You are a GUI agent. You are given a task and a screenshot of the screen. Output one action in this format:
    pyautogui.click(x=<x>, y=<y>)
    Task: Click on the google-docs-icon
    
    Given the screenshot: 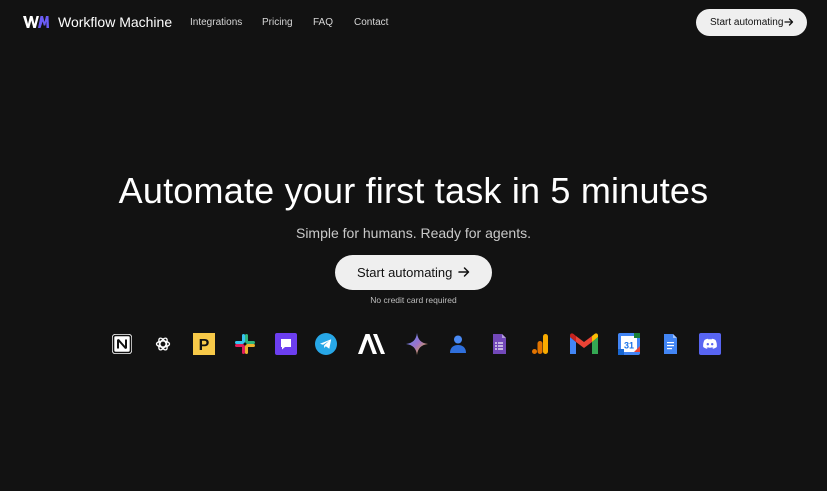 What is the action you would take?
    pyautogui.click(x=670, y=344)
    